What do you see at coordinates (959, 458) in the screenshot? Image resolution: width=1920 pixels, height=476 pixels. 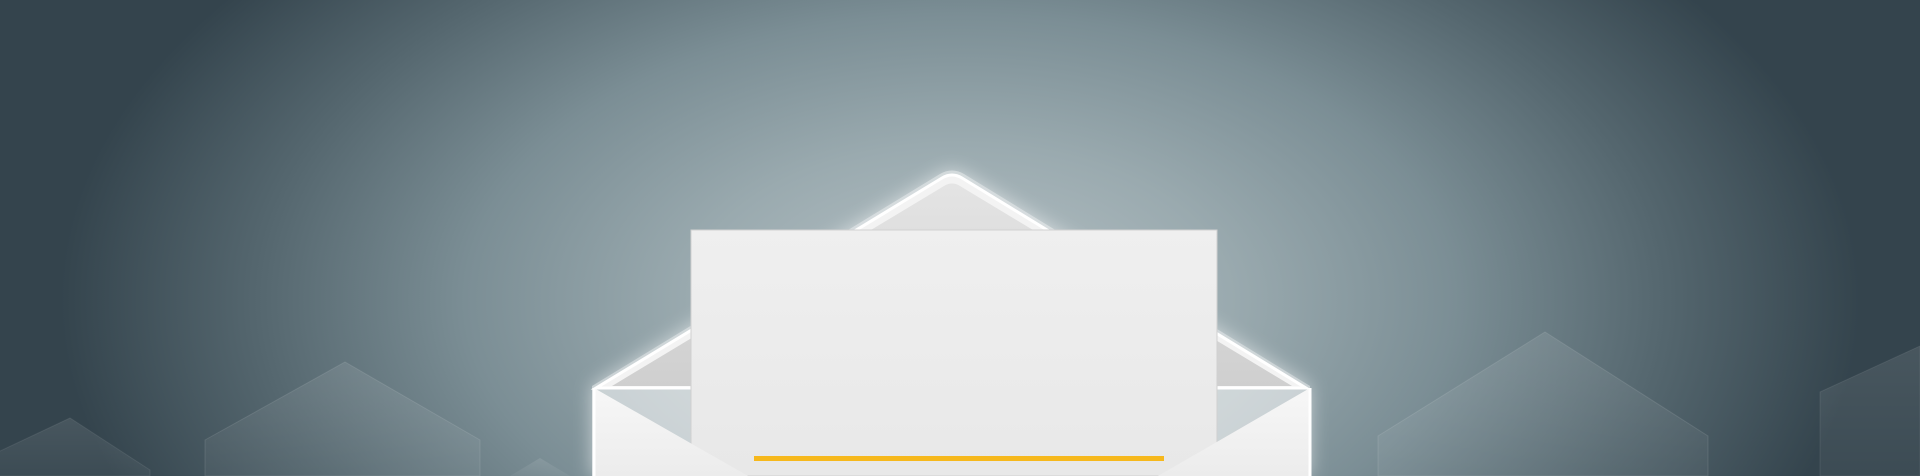 I see `letter-accent-line` at bounding box center [959, 458].